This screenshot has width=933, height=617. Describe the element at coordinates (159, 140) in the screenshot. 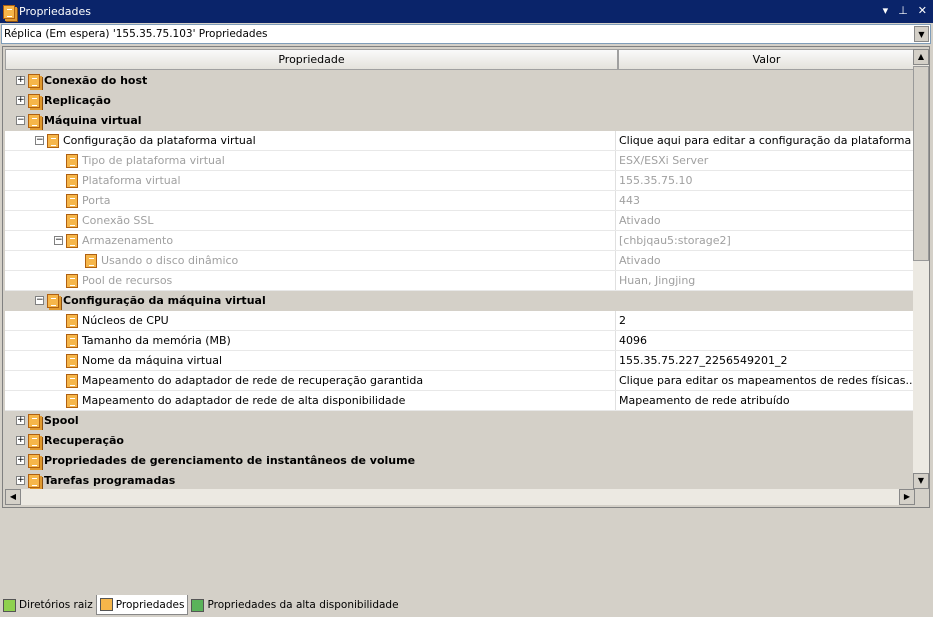

I see `property-label: Configuração da plataforma virtual` at that location.